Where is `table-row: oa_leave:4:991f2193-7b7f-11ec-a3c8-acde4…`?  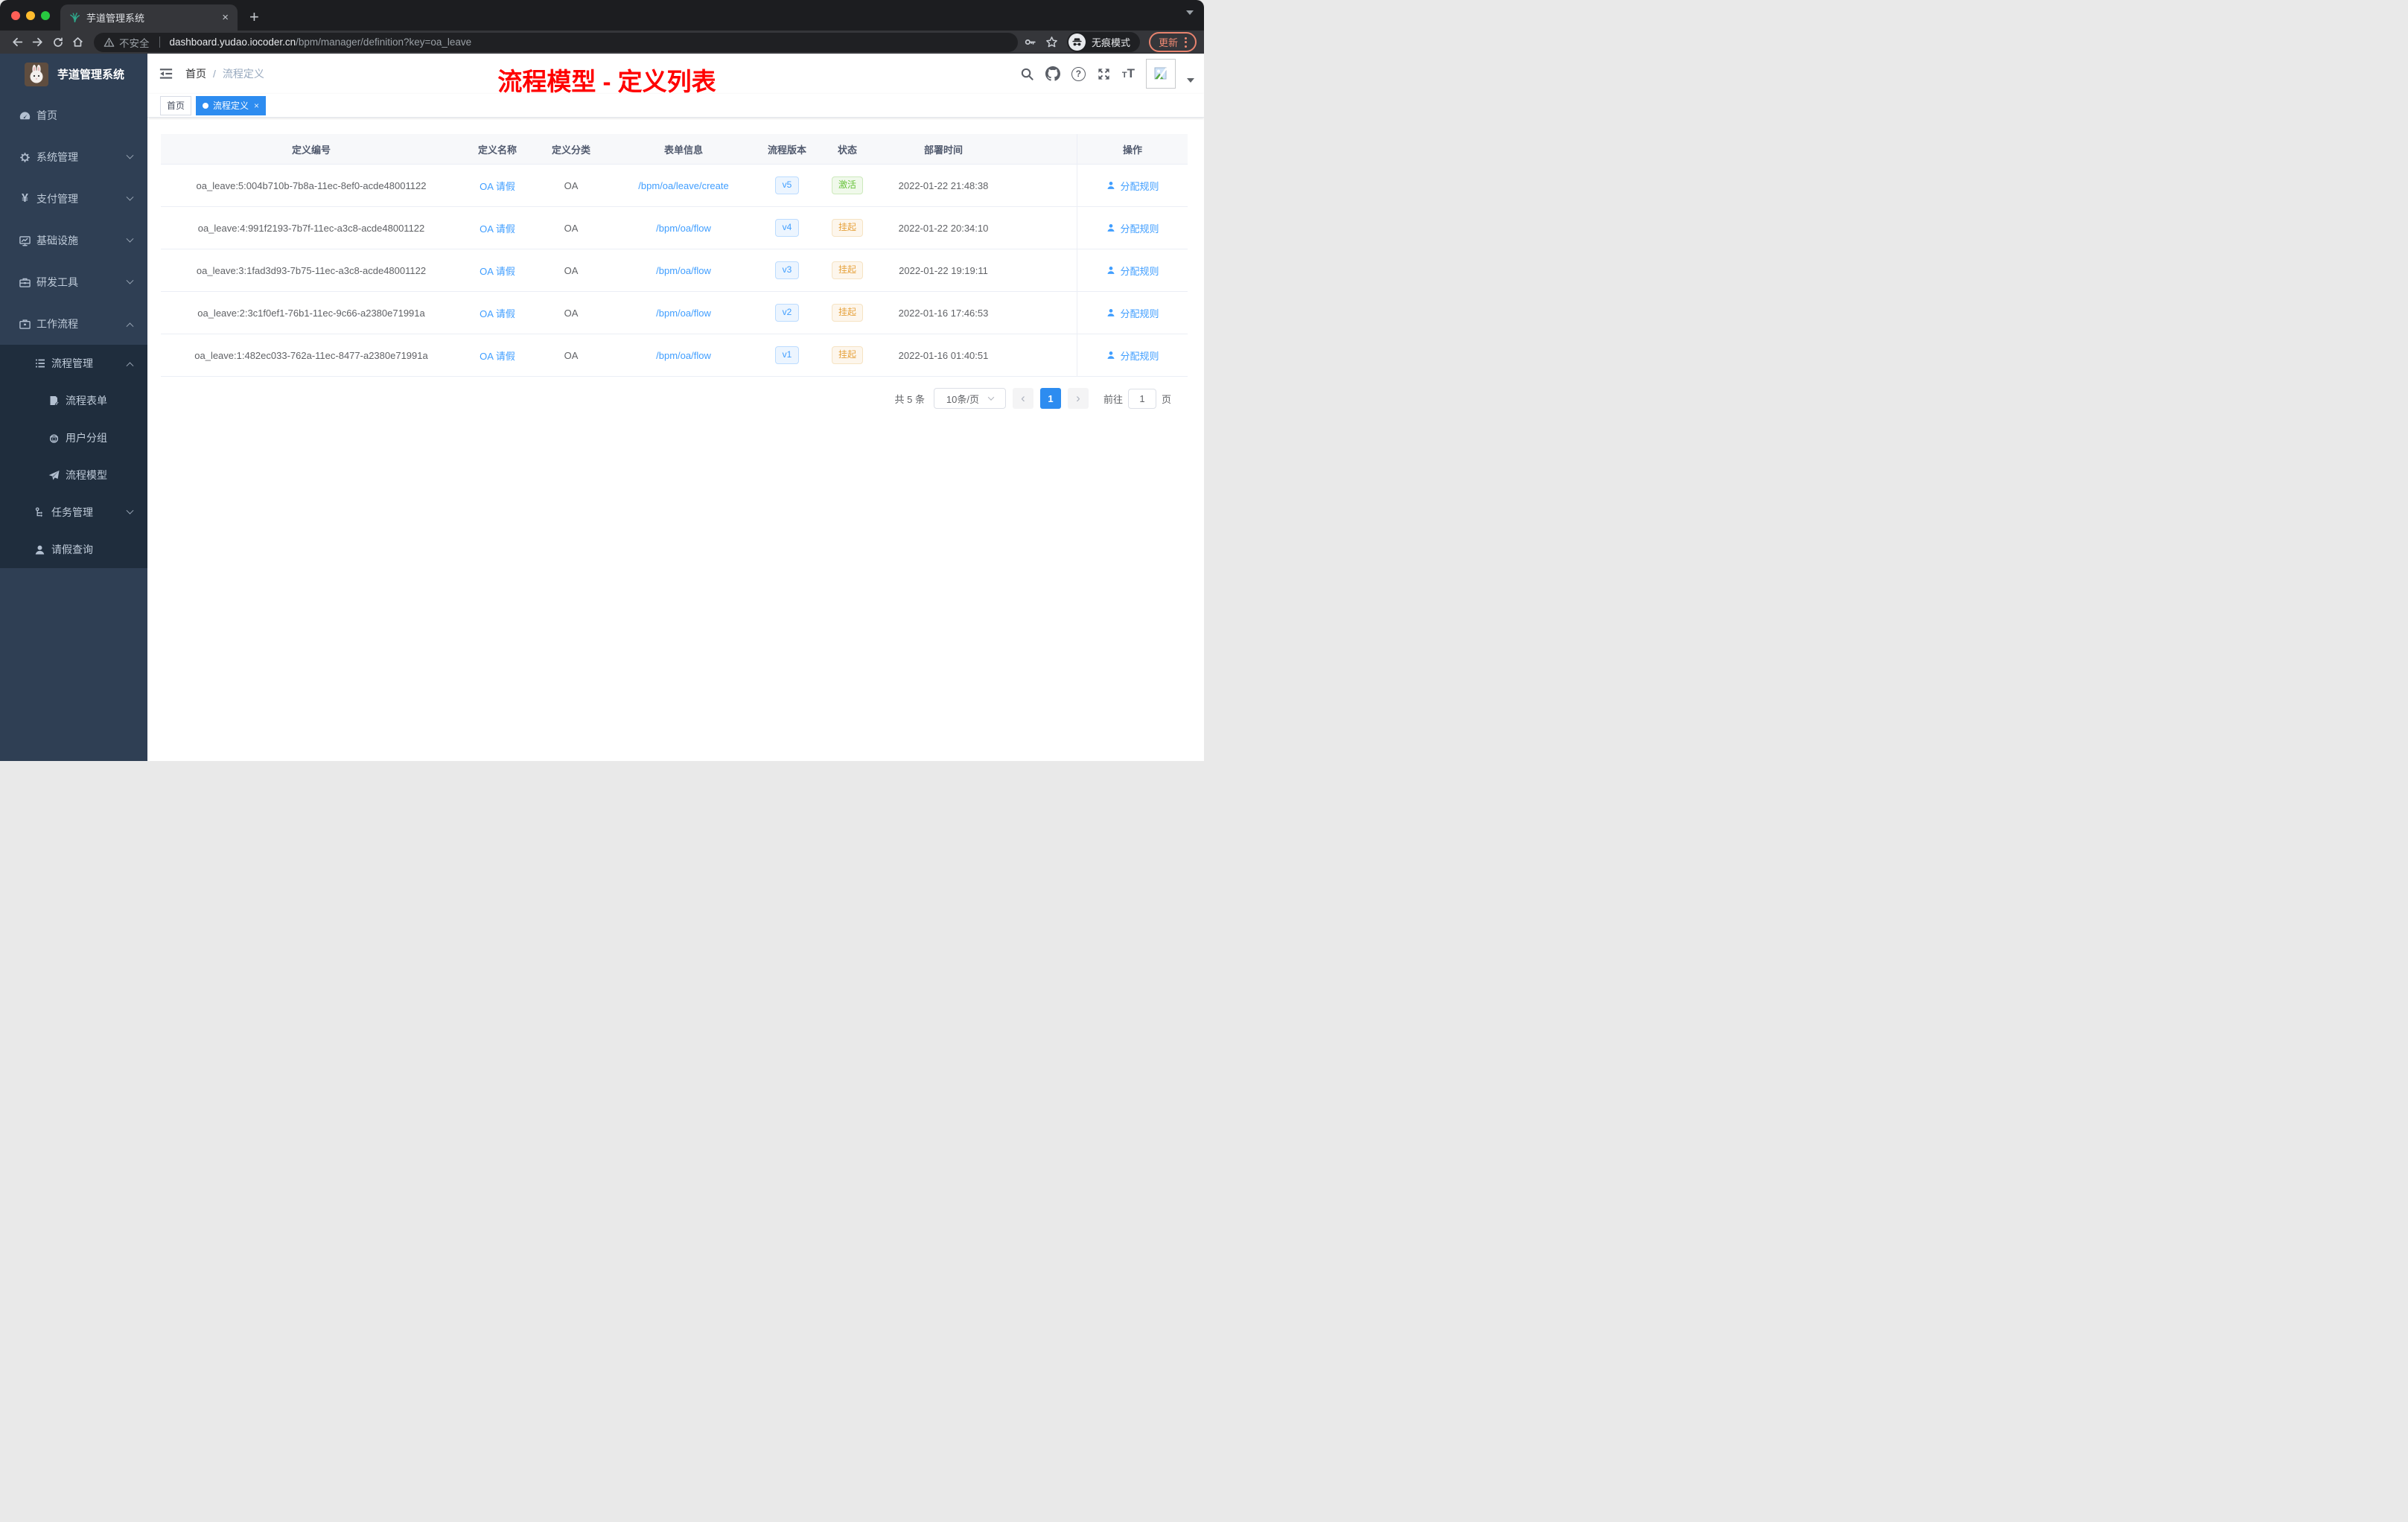
table-row: oa_leave:4:991f2193-7b7f-11ec-a3c8-acde4… is located at coordinates (674, 228).